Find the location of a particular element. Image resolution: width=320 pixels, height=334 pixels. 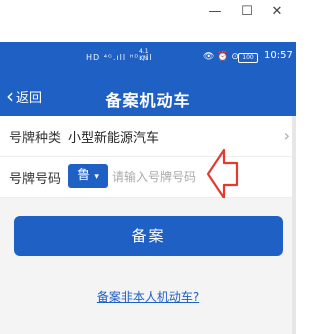

phone-status-bar: HD ⁴ᴳ.ıll ᴴᴰ.ıll 4.1 K/s 👁 ⏰ ⊙ 100 10:57 is located at coordinates (148, 60).